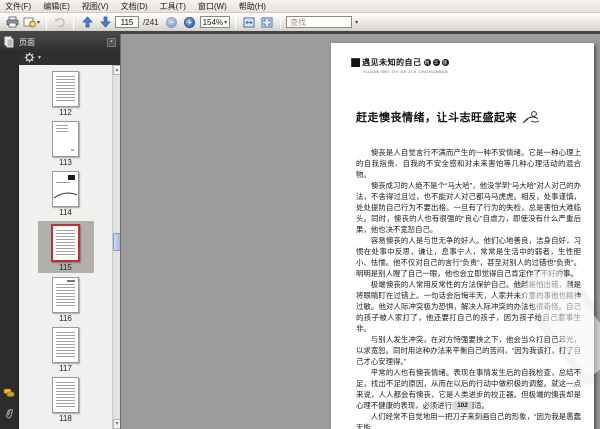 The image size is (600, 429). I want to click on undo-icon, so click(60, 22).